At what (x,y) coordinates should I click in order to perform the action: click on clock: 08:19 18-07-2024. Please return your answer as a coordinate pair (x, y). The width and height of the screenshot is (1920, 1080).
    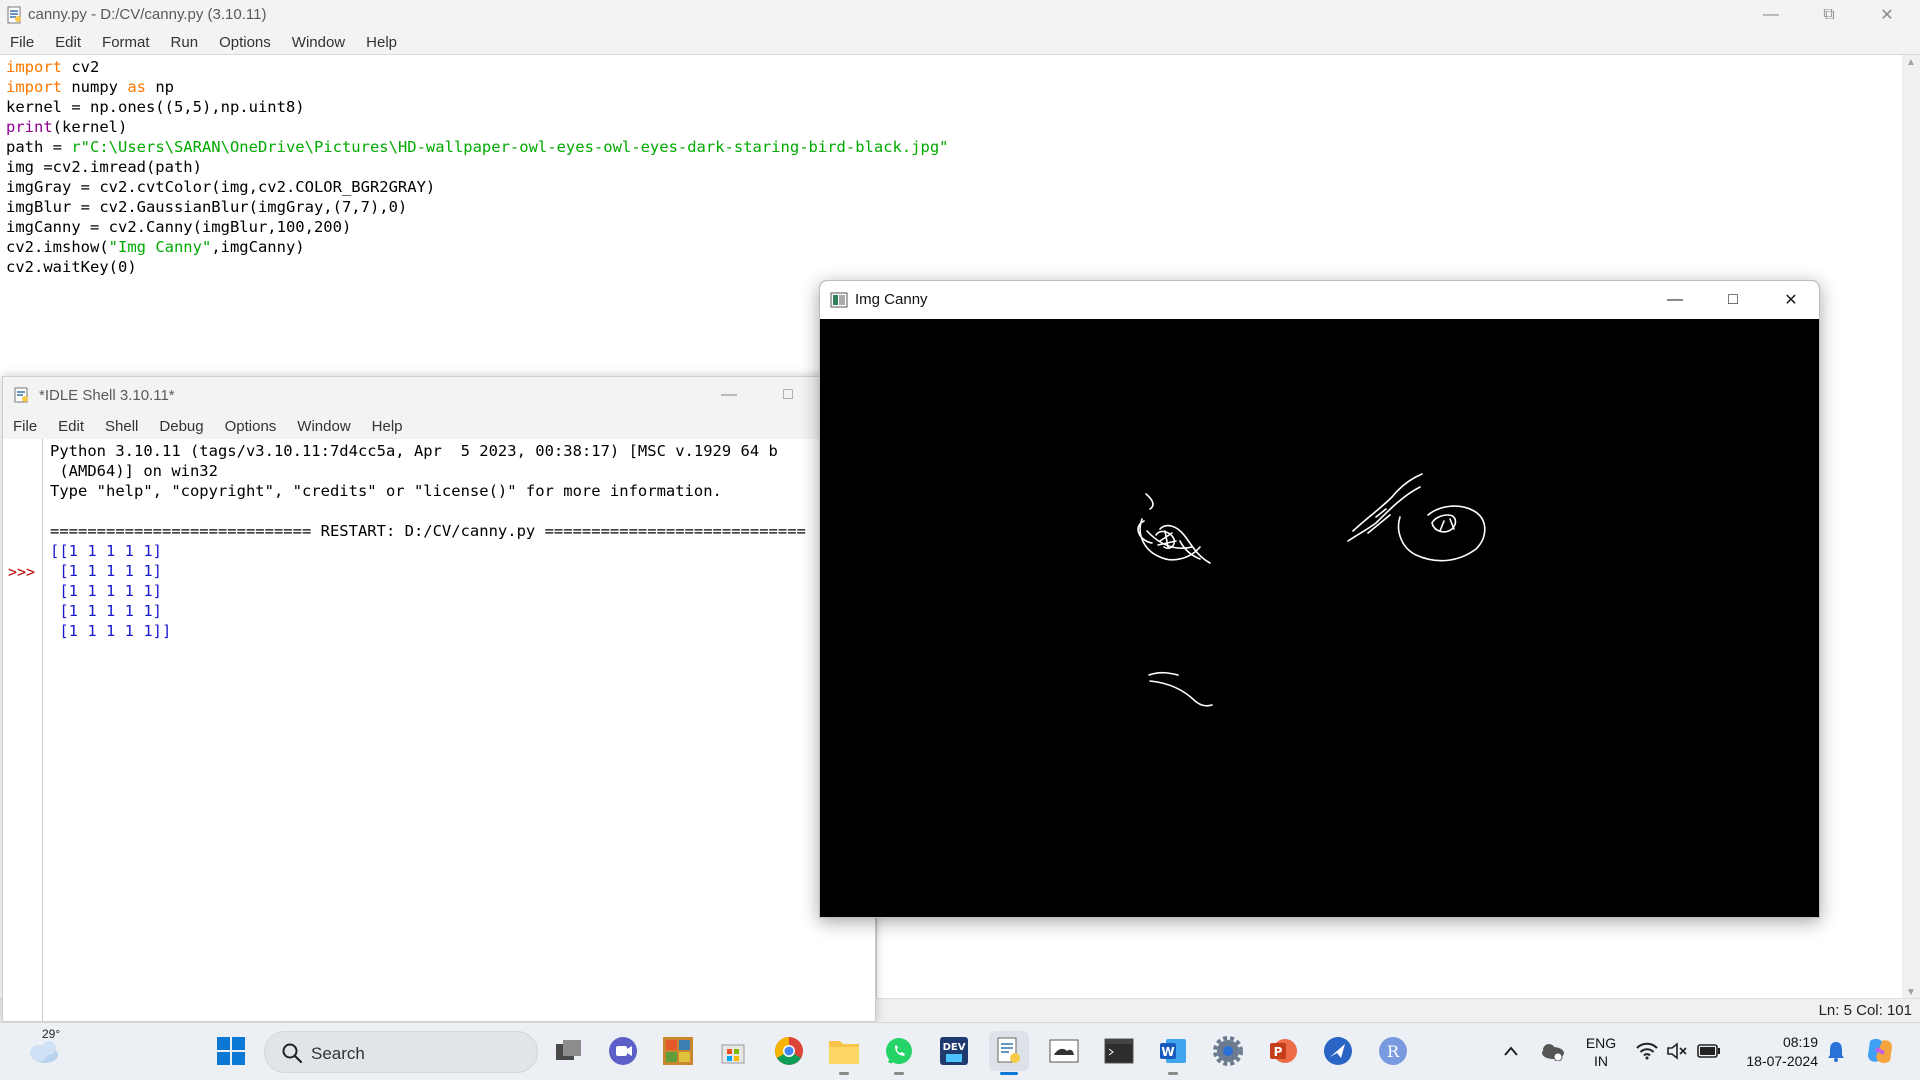
    Looking at the image, I should click on (1776, 1052).